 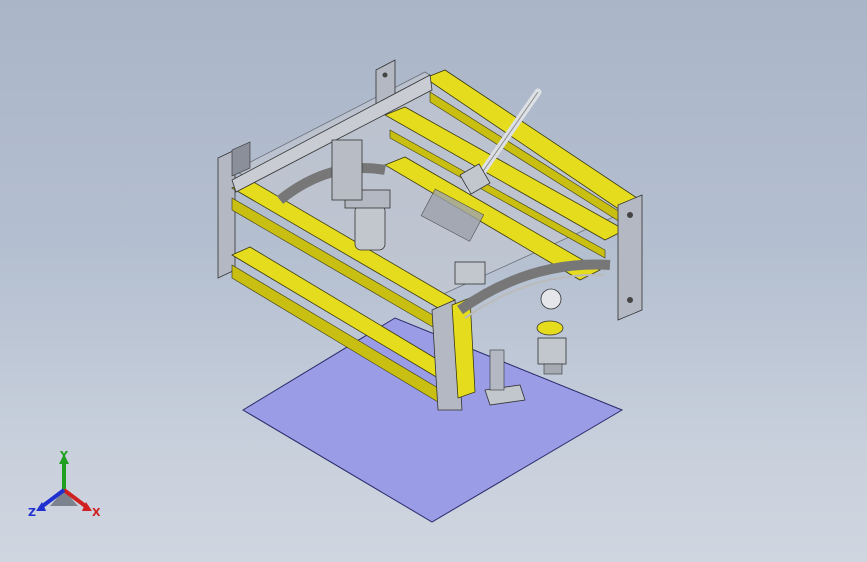 I want to click on y-axis-label: Y, so click(x=64, y=455).